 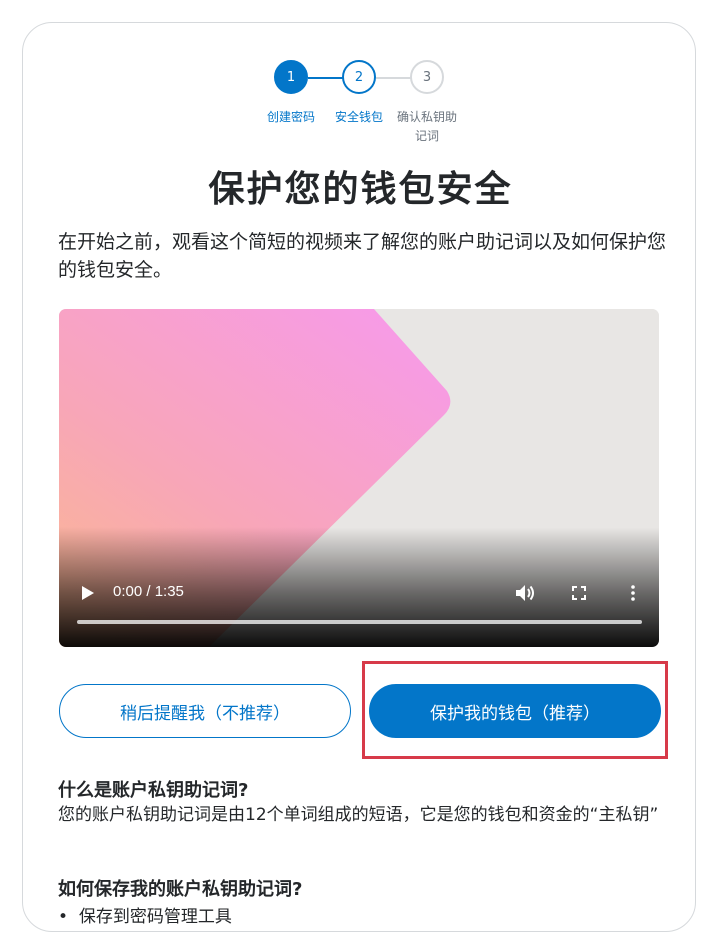 What do you see at coordinates (180, 889) in the screenshot?
I see `faq-question-2: 如何保存我的账户私钥助记词?` at bounding box center [180, 889].